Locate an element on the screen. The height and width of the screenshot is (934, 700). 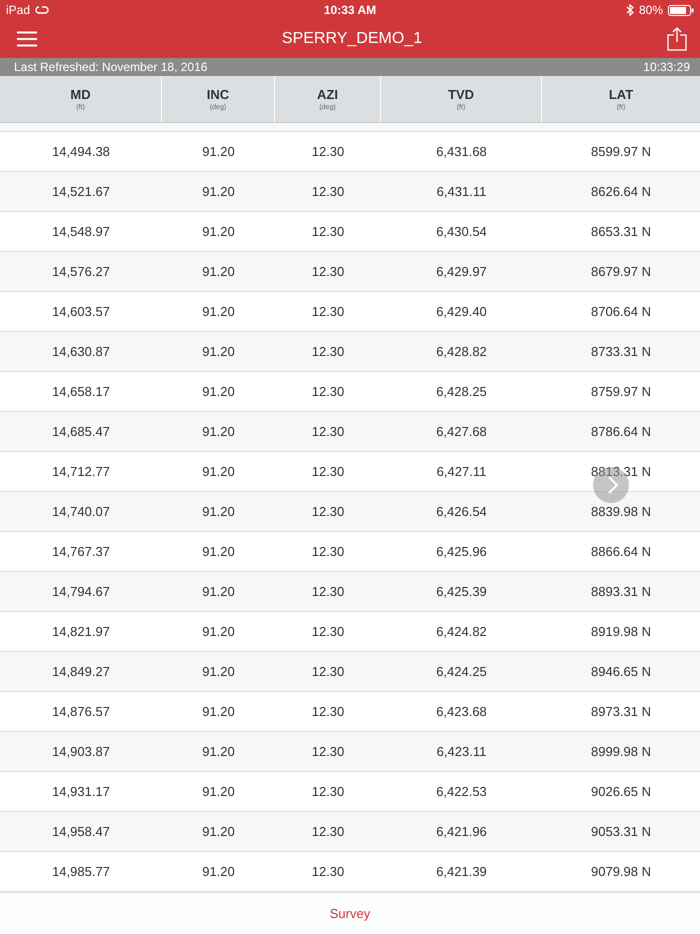
table-cell: 8626.64 N is located at coordinates (621, 191).